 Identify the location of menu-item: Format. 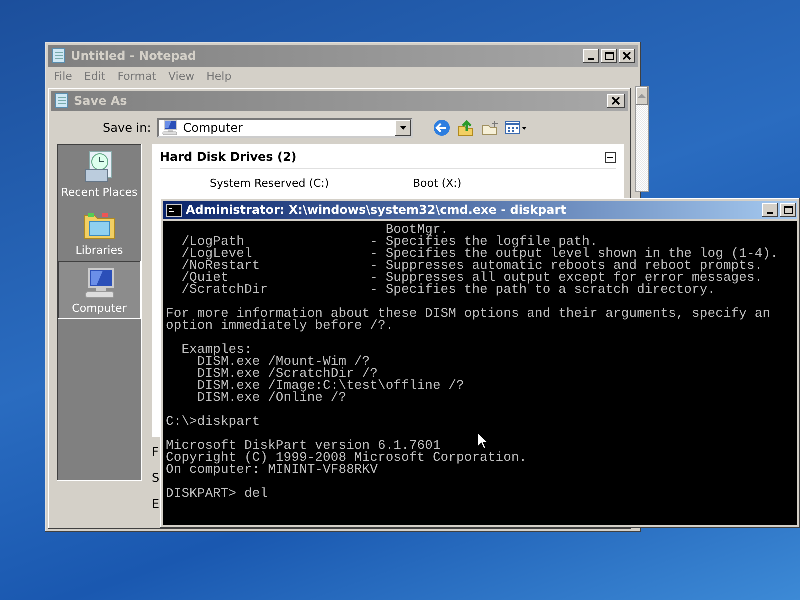
(137, 76).